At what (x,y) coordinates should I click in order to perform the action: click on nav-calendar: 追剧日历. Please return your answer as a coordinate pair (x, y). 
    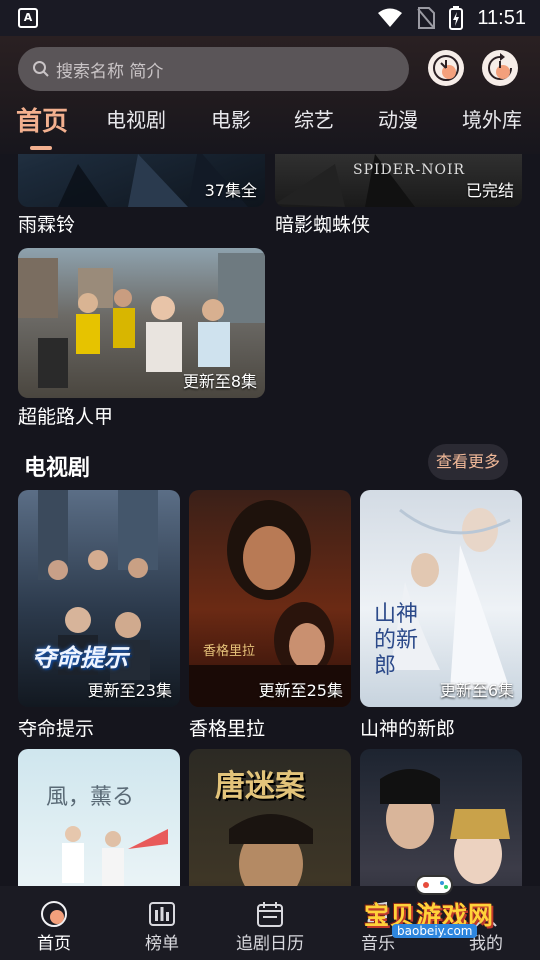
    Looking at the image, I should click on (270, 923).